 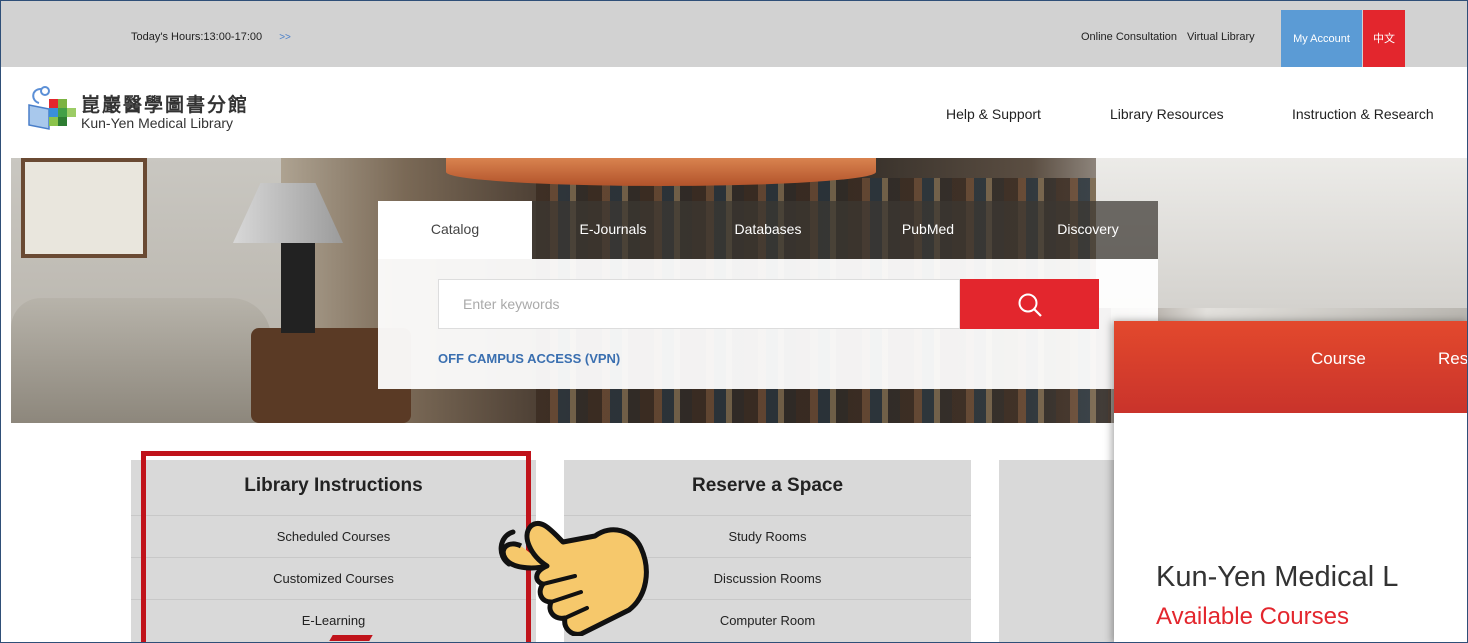 I want to click on search-icon, so click(x=1030, y=305).